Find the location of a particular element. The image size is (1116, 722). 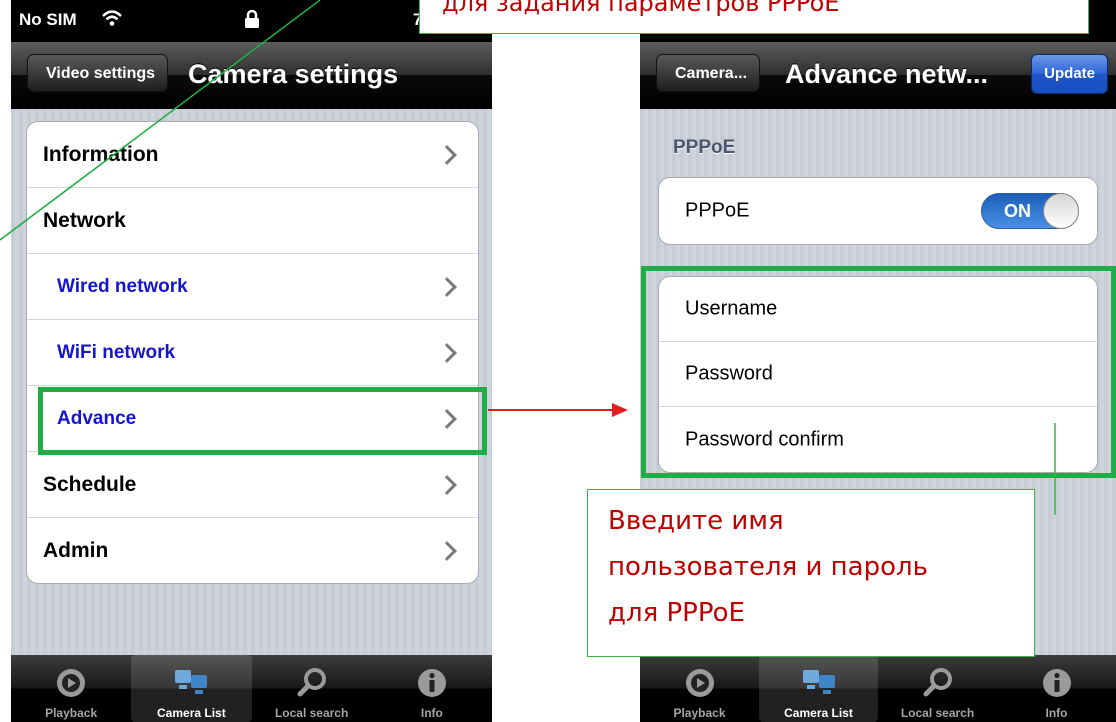

carrier-label: No SIM is located at coordinates (48, 19).